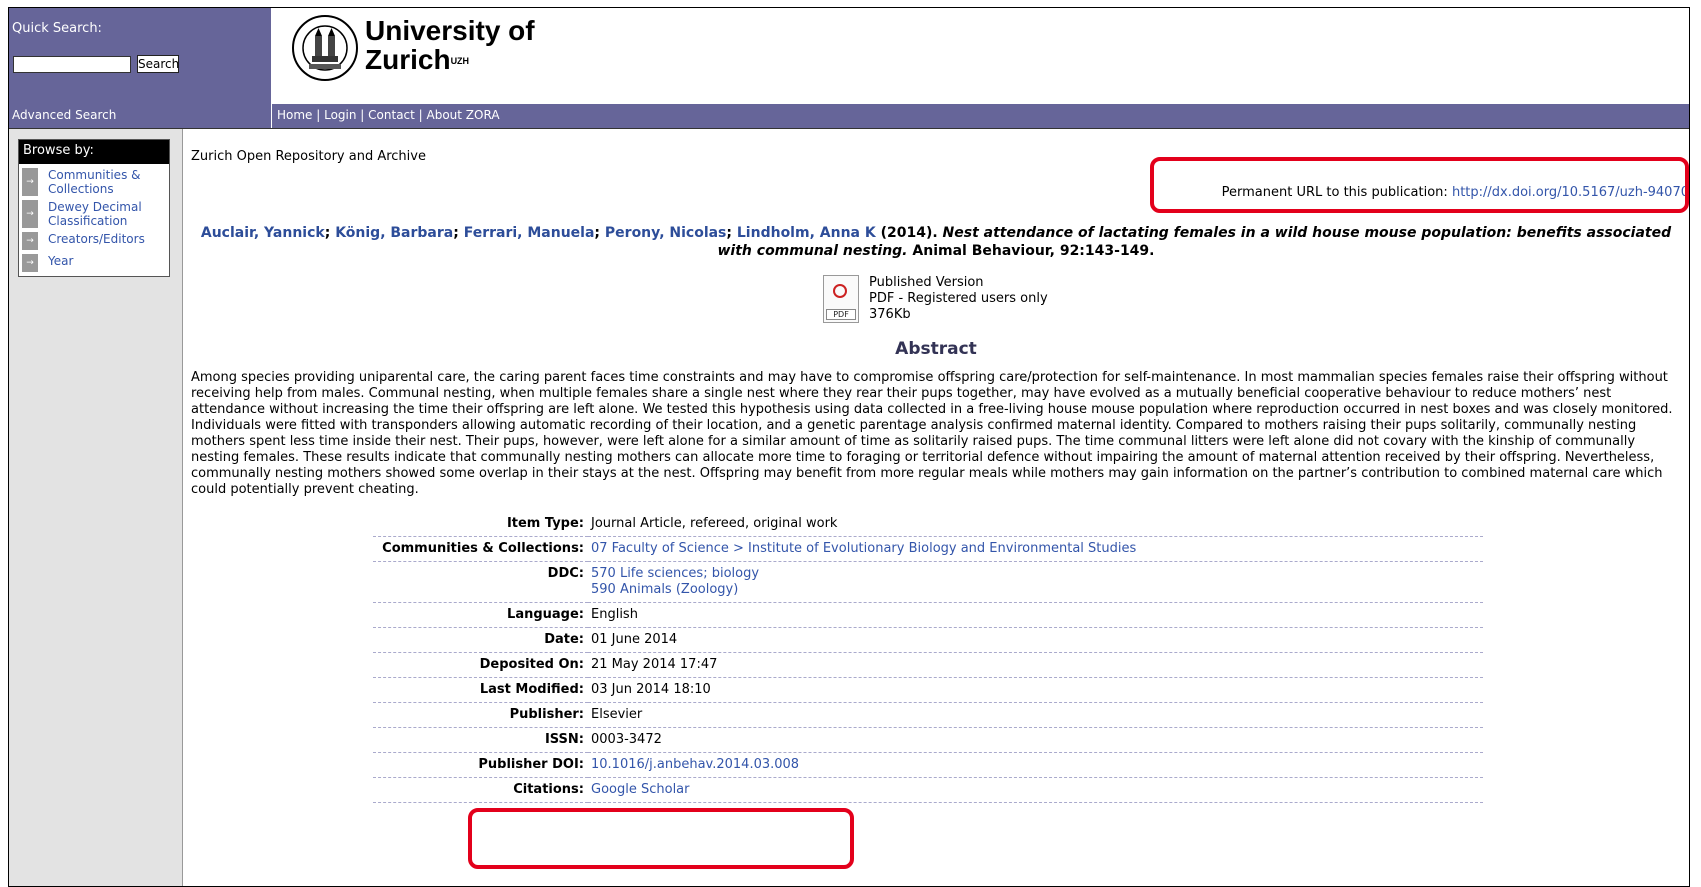 This screenshot has width=1701, height=887. I want to click on highlight-publisher-doi, so click(661, 838).